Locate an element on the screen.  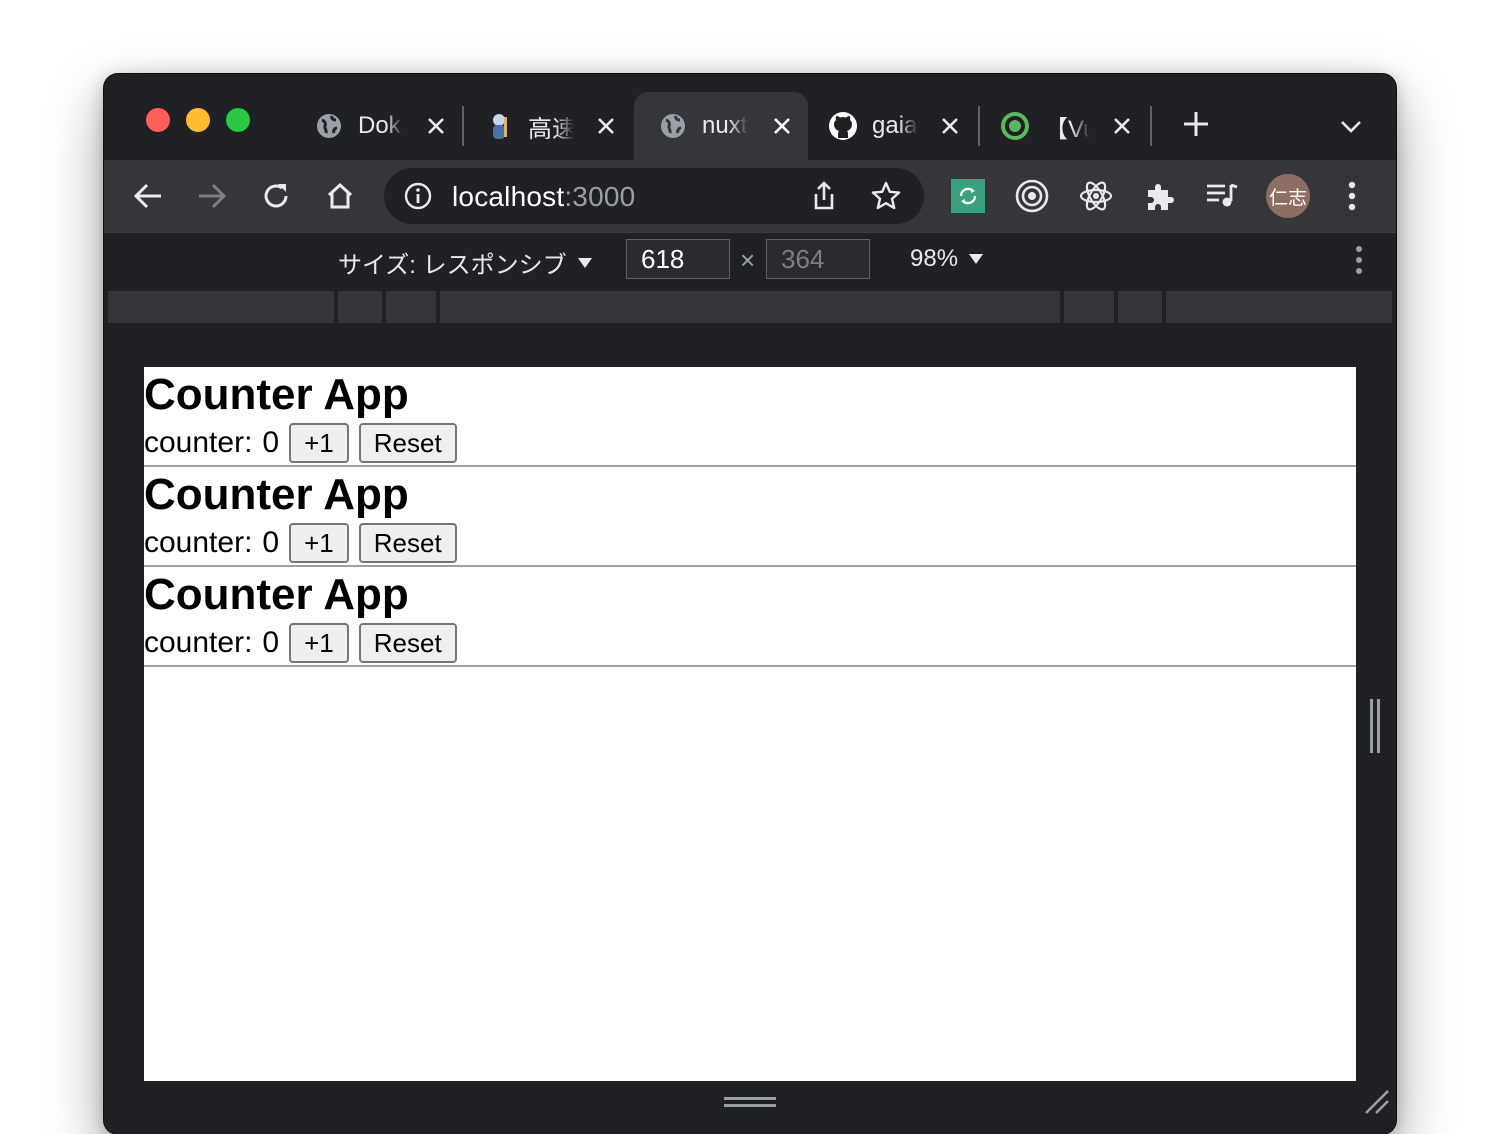
device-size-dropdown: サイズ: レスポンシブ is located at coordinates (465, 262).